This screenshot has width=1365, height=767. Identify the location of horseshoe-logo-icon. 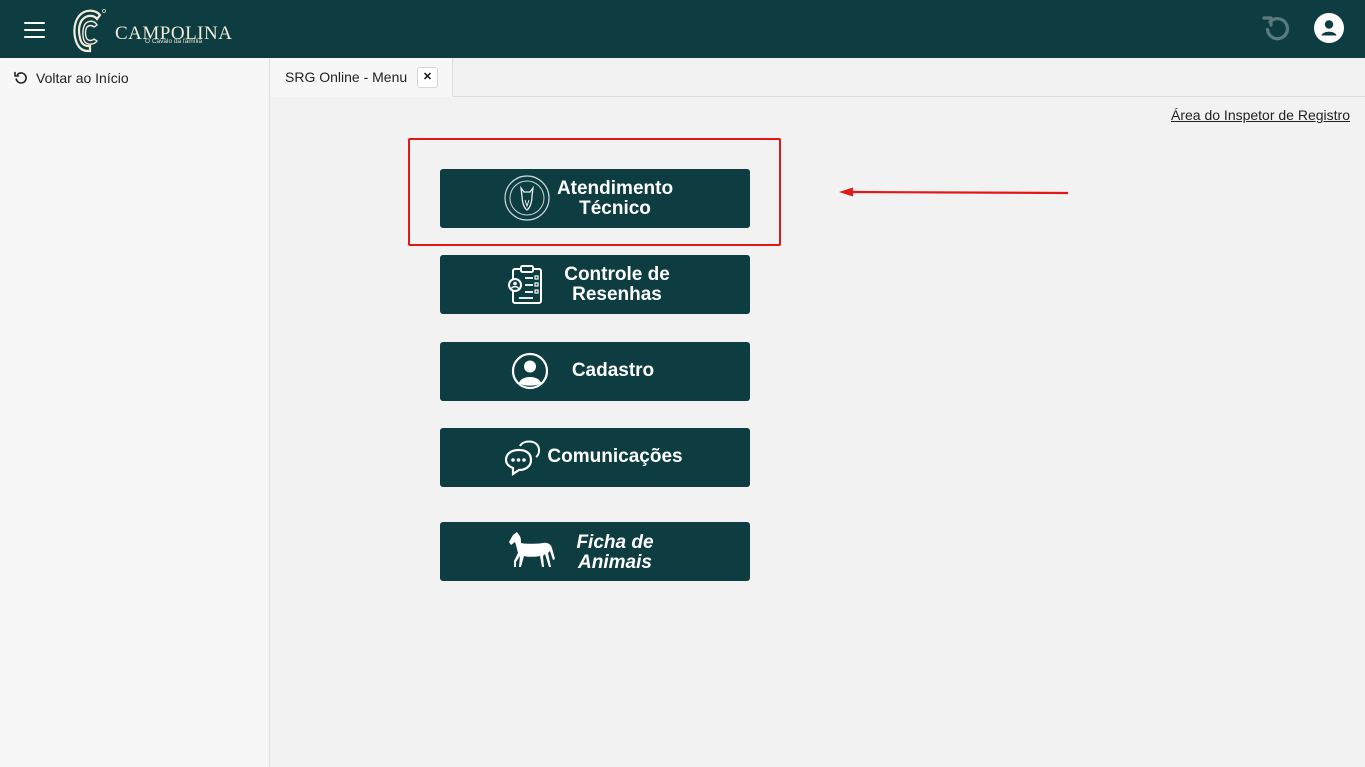
(89, 31).